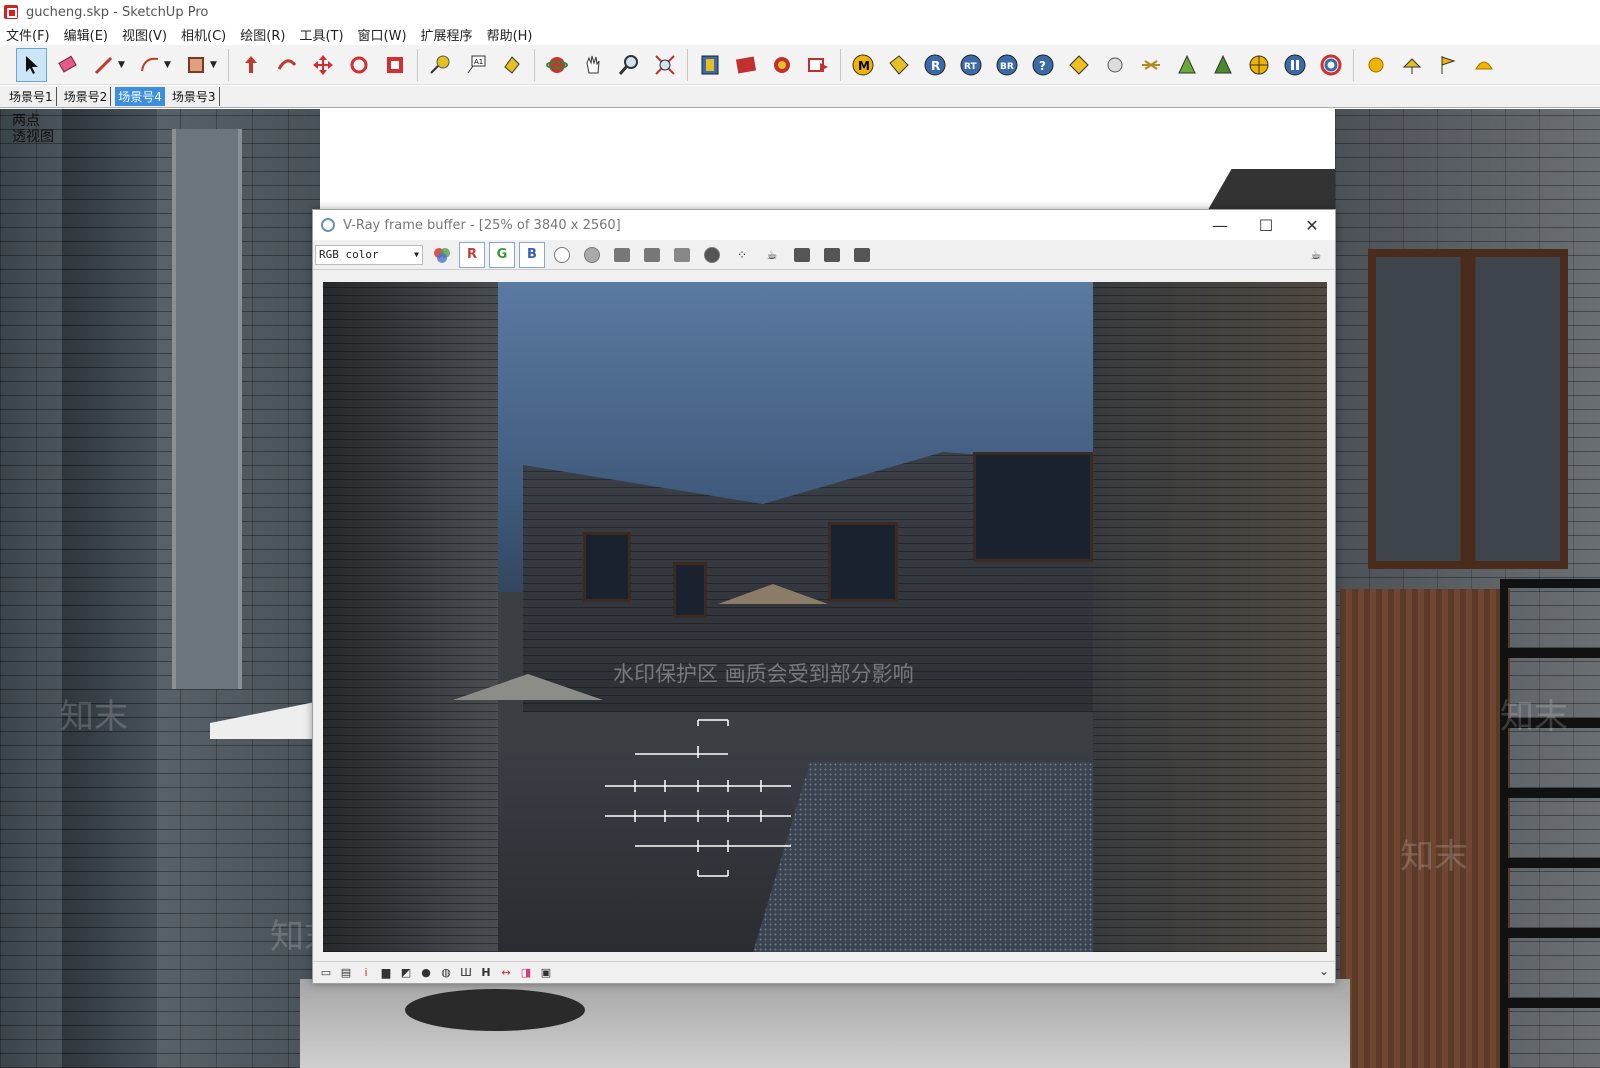 The height and width of the screenshot is (1068, 1600). What do you see at coordinates (103, 65) in the screenshot?
I see `pencil-icon` at bounding box center [103, 65].